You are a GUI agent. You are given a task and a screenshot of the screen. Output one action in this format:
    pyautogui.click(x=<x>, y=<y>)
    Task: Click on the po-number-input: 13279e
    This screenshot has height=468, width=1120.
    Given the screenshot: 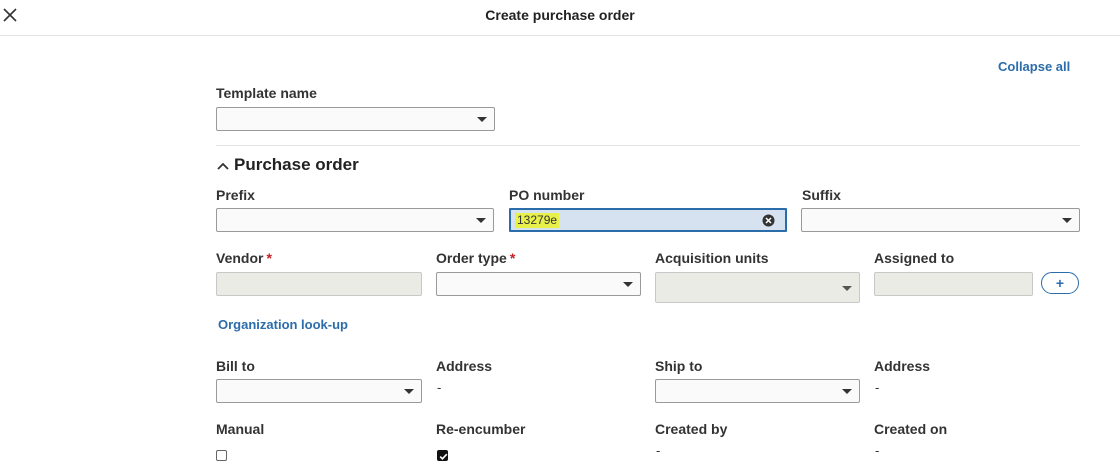 What is the action you would take?
    pyautogui.click(x=648, y=220)
    